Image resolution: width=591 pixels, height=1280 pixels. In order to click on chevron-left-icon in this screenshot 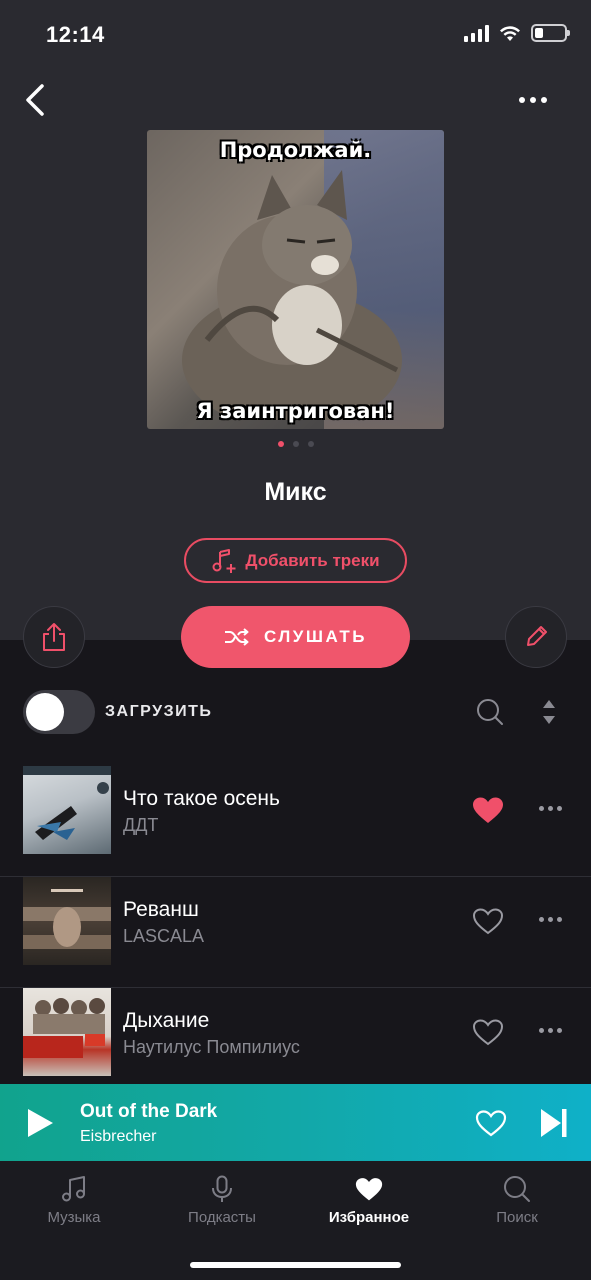, I will do `click(35, 100)`.